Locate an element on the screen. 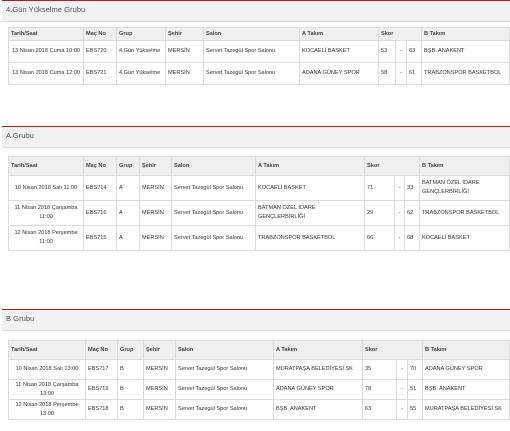 The width and height of the screenshot is (510, 431). cell-score-a: 78 is located at coordinates (379, 389).